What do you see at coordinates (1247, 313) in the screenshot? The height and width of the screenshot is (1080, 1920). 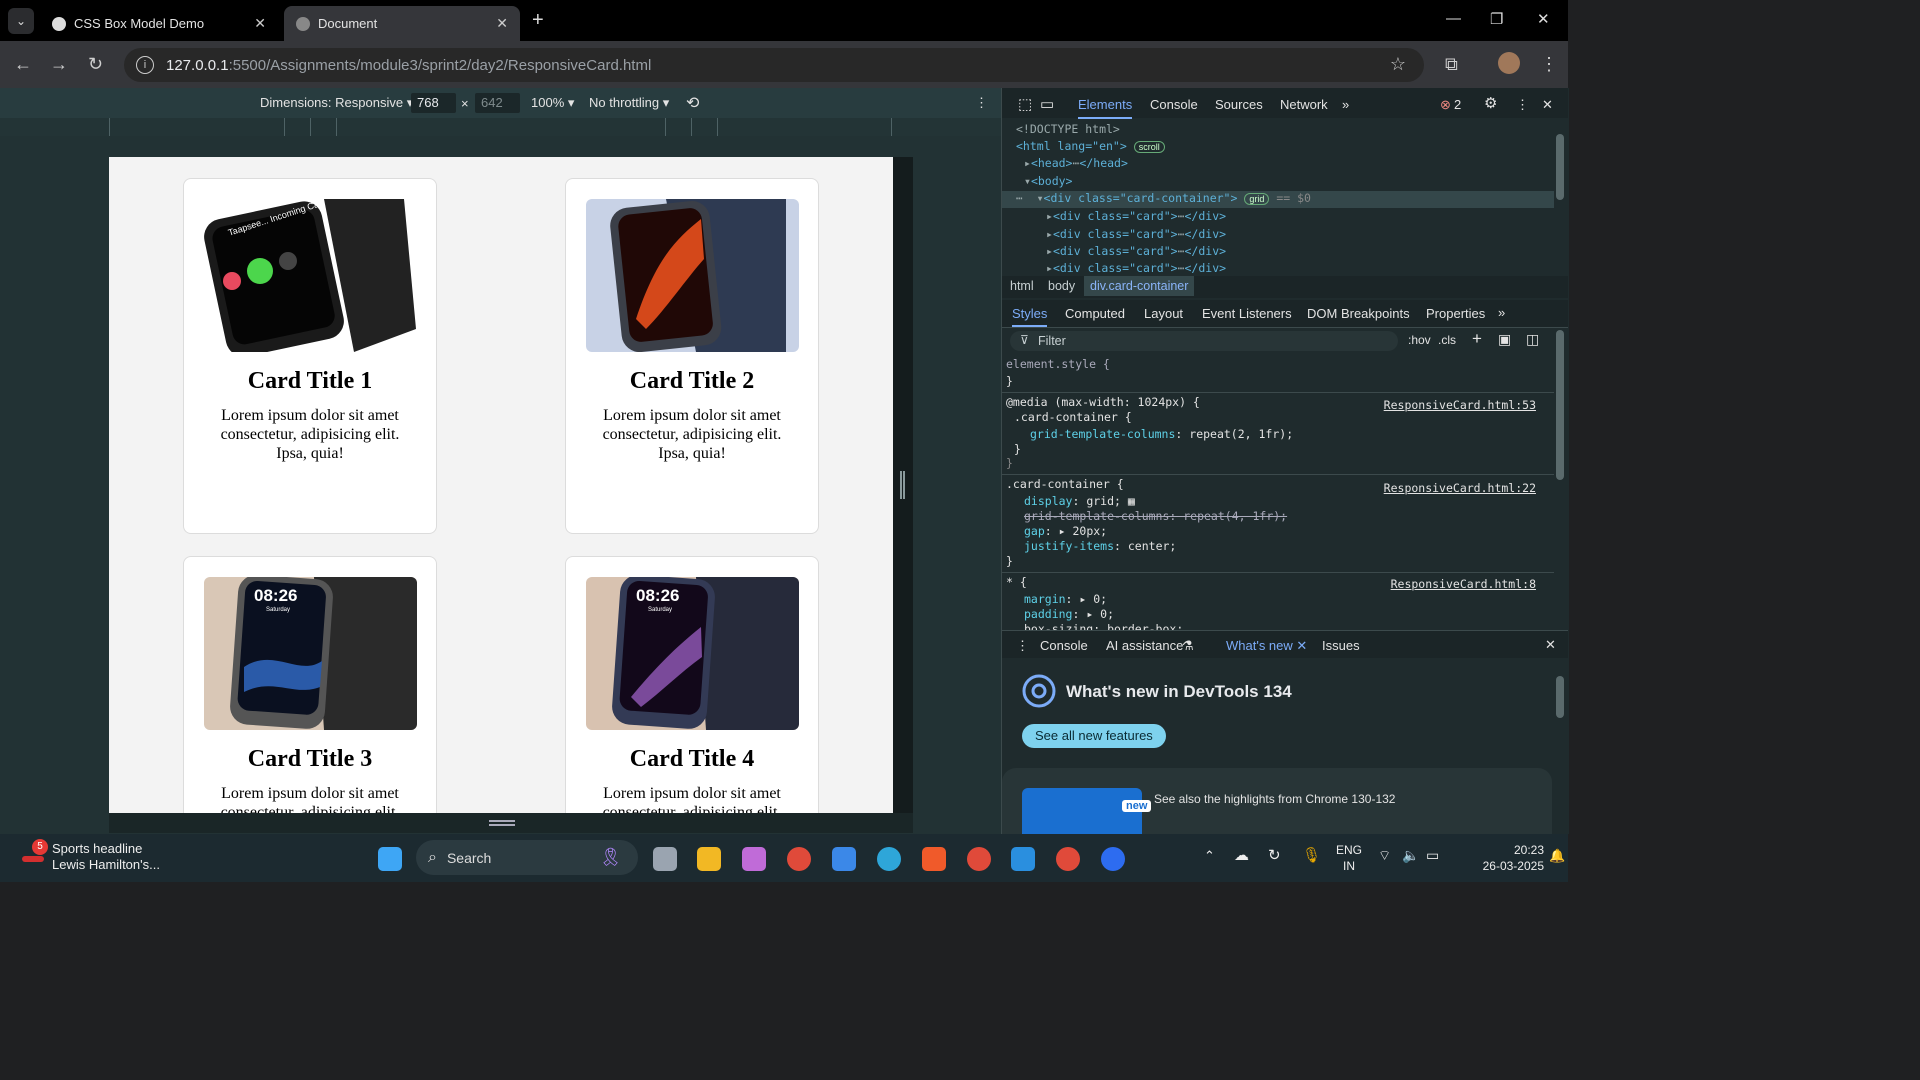 I see `tab-event-listeners: Event Listeners` at bounding box center [1247, 313].